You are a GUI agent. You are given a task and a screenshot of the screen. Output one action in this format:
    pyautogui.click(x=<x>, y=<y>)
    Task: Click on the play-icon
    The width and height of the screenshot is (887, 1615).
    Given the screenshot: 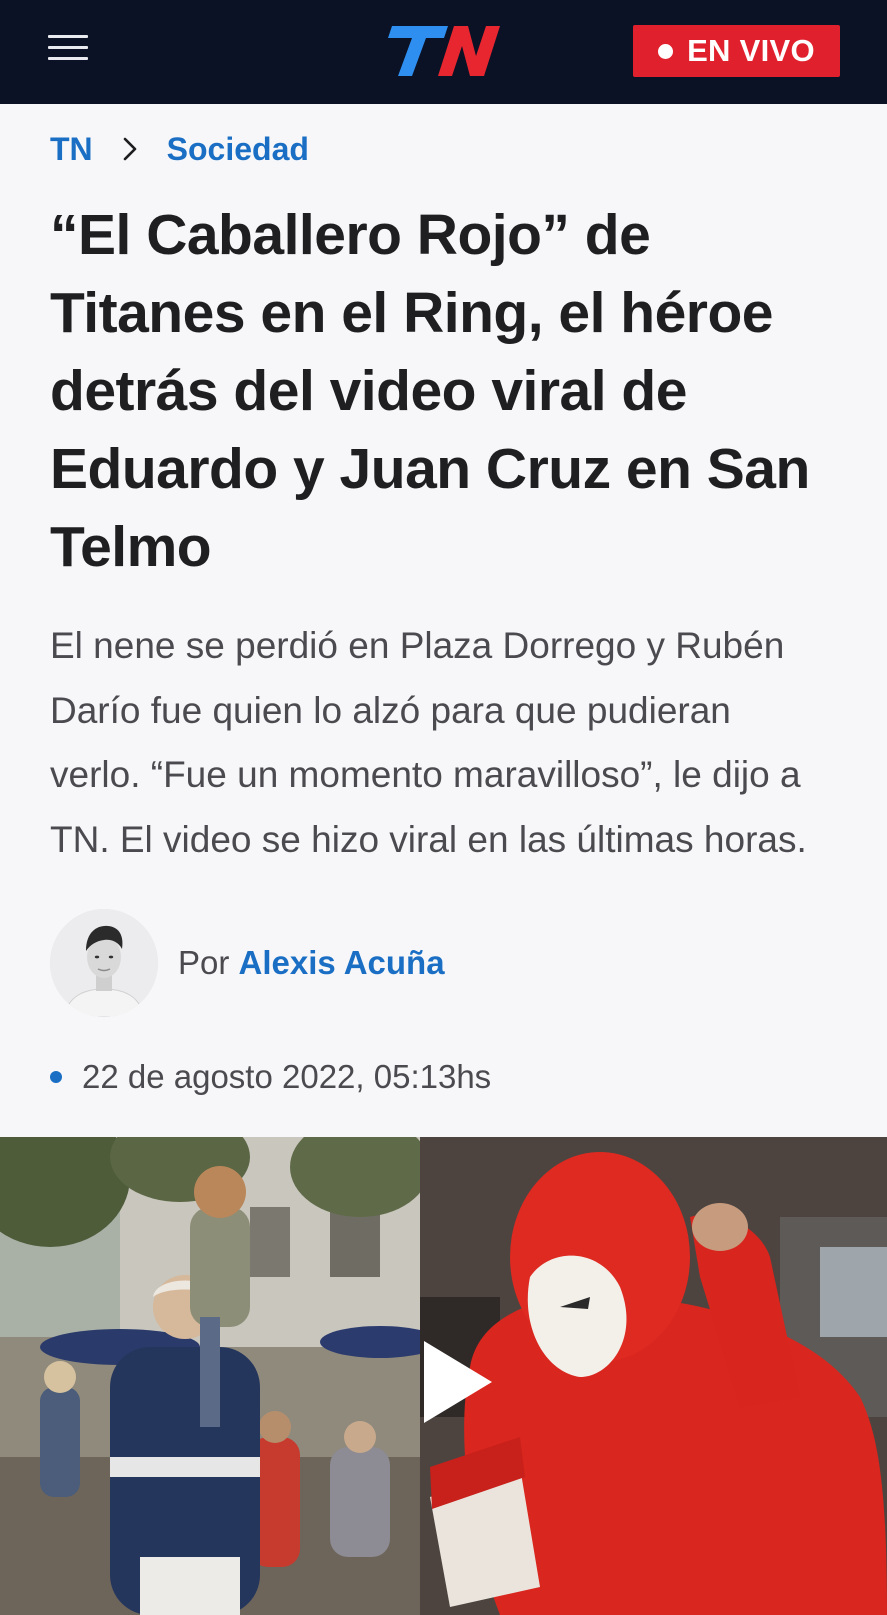 What is the action you would take?
    pyautogui.click(x=458, y=1382)
    